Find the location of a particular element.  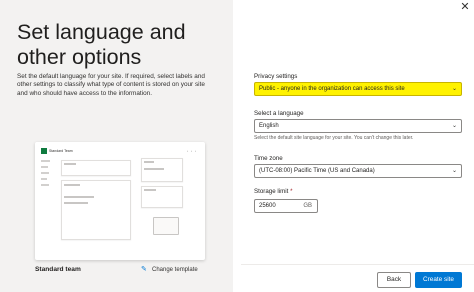

close-button: ✕ is located at coordinates (465, 7).